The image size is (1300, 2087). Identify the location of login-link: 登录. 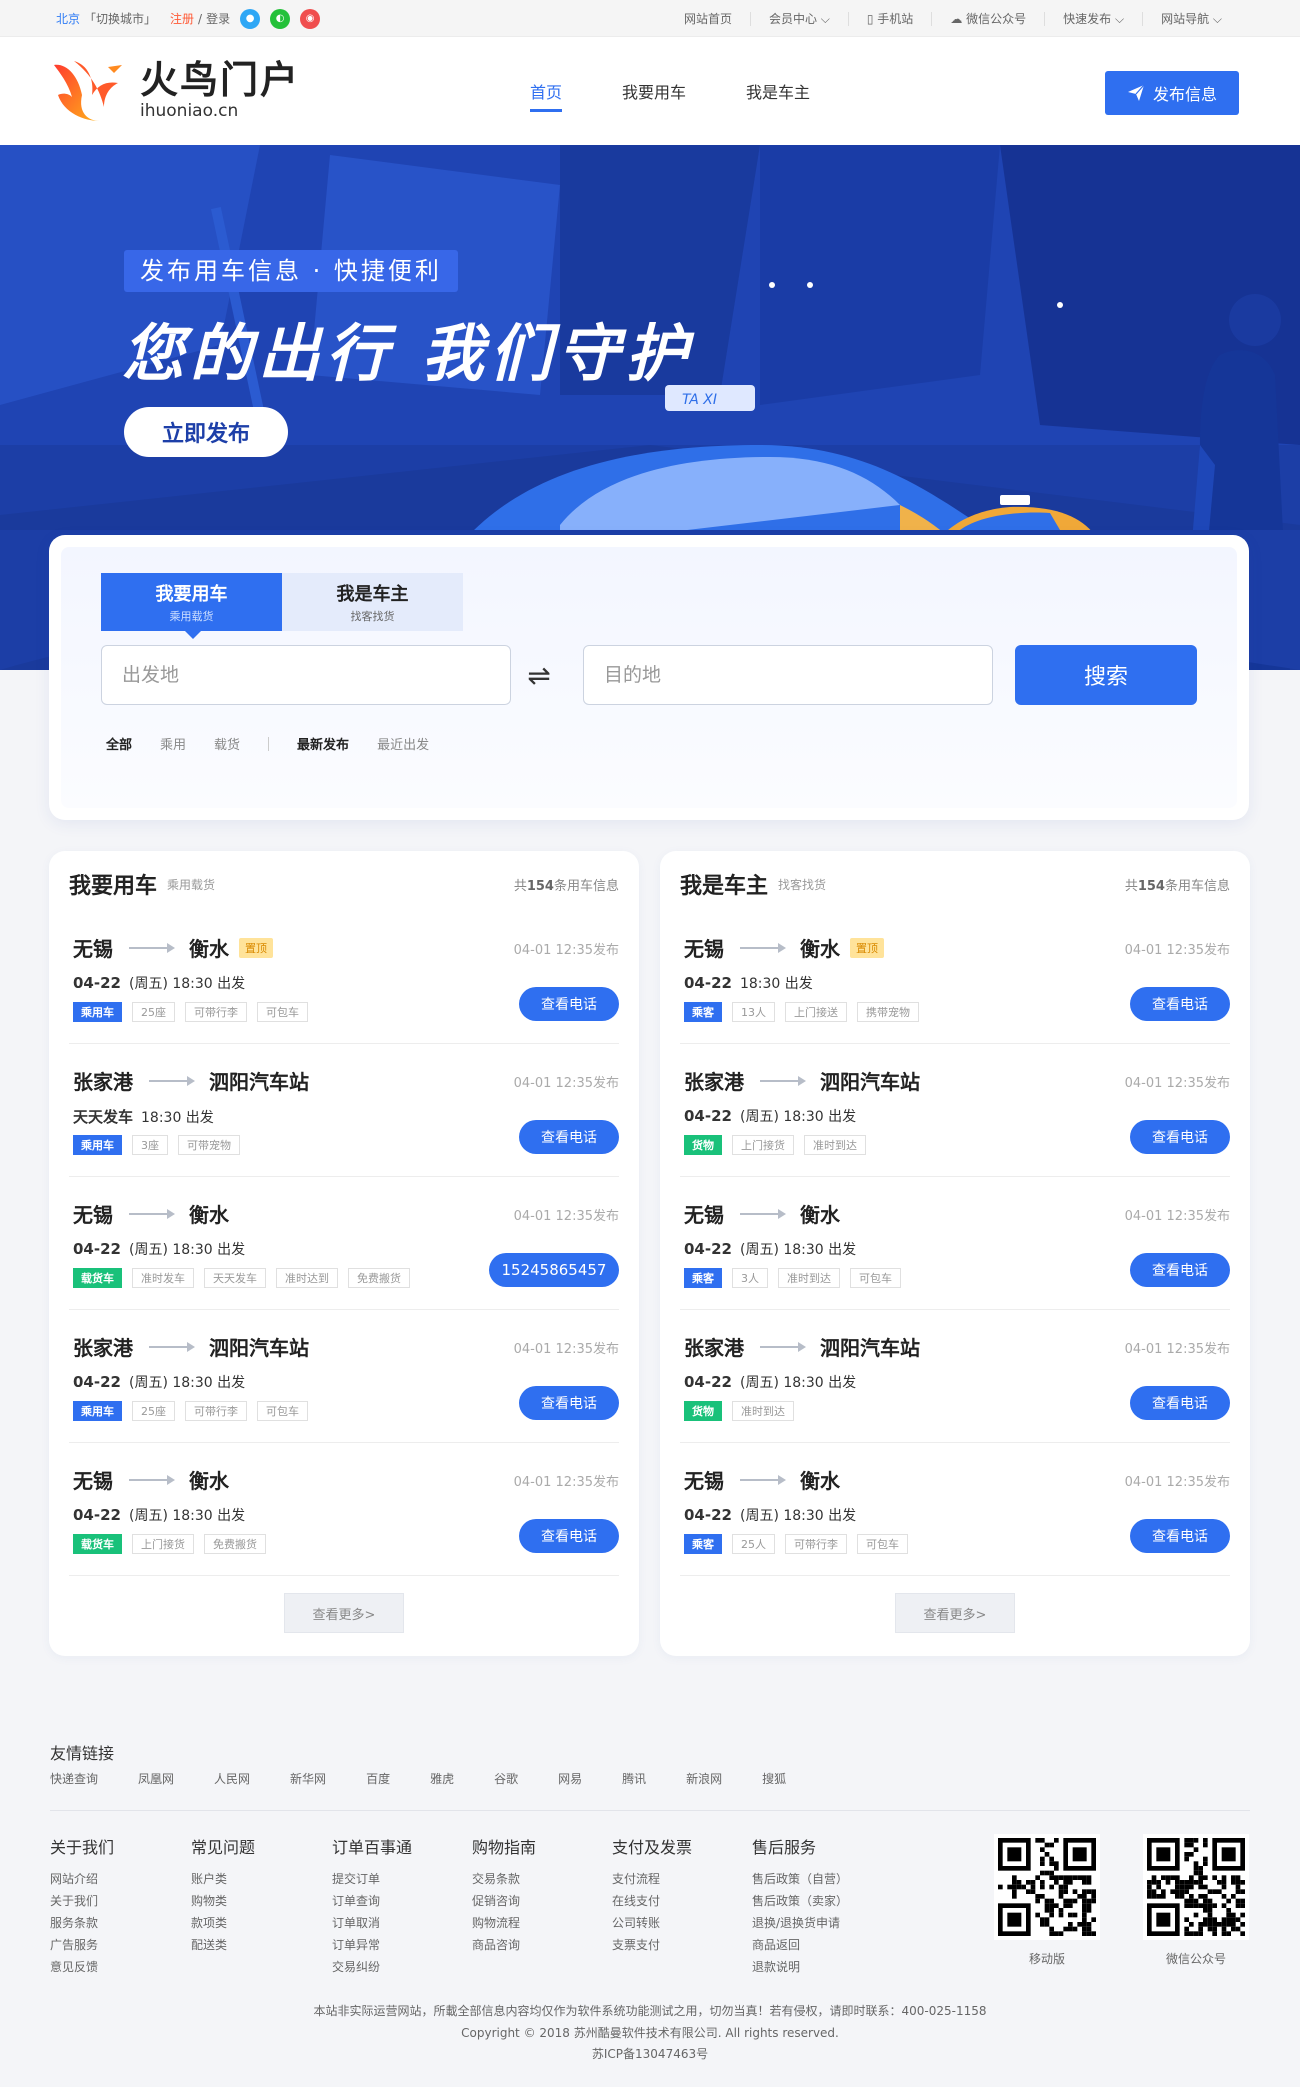
(218, 18).